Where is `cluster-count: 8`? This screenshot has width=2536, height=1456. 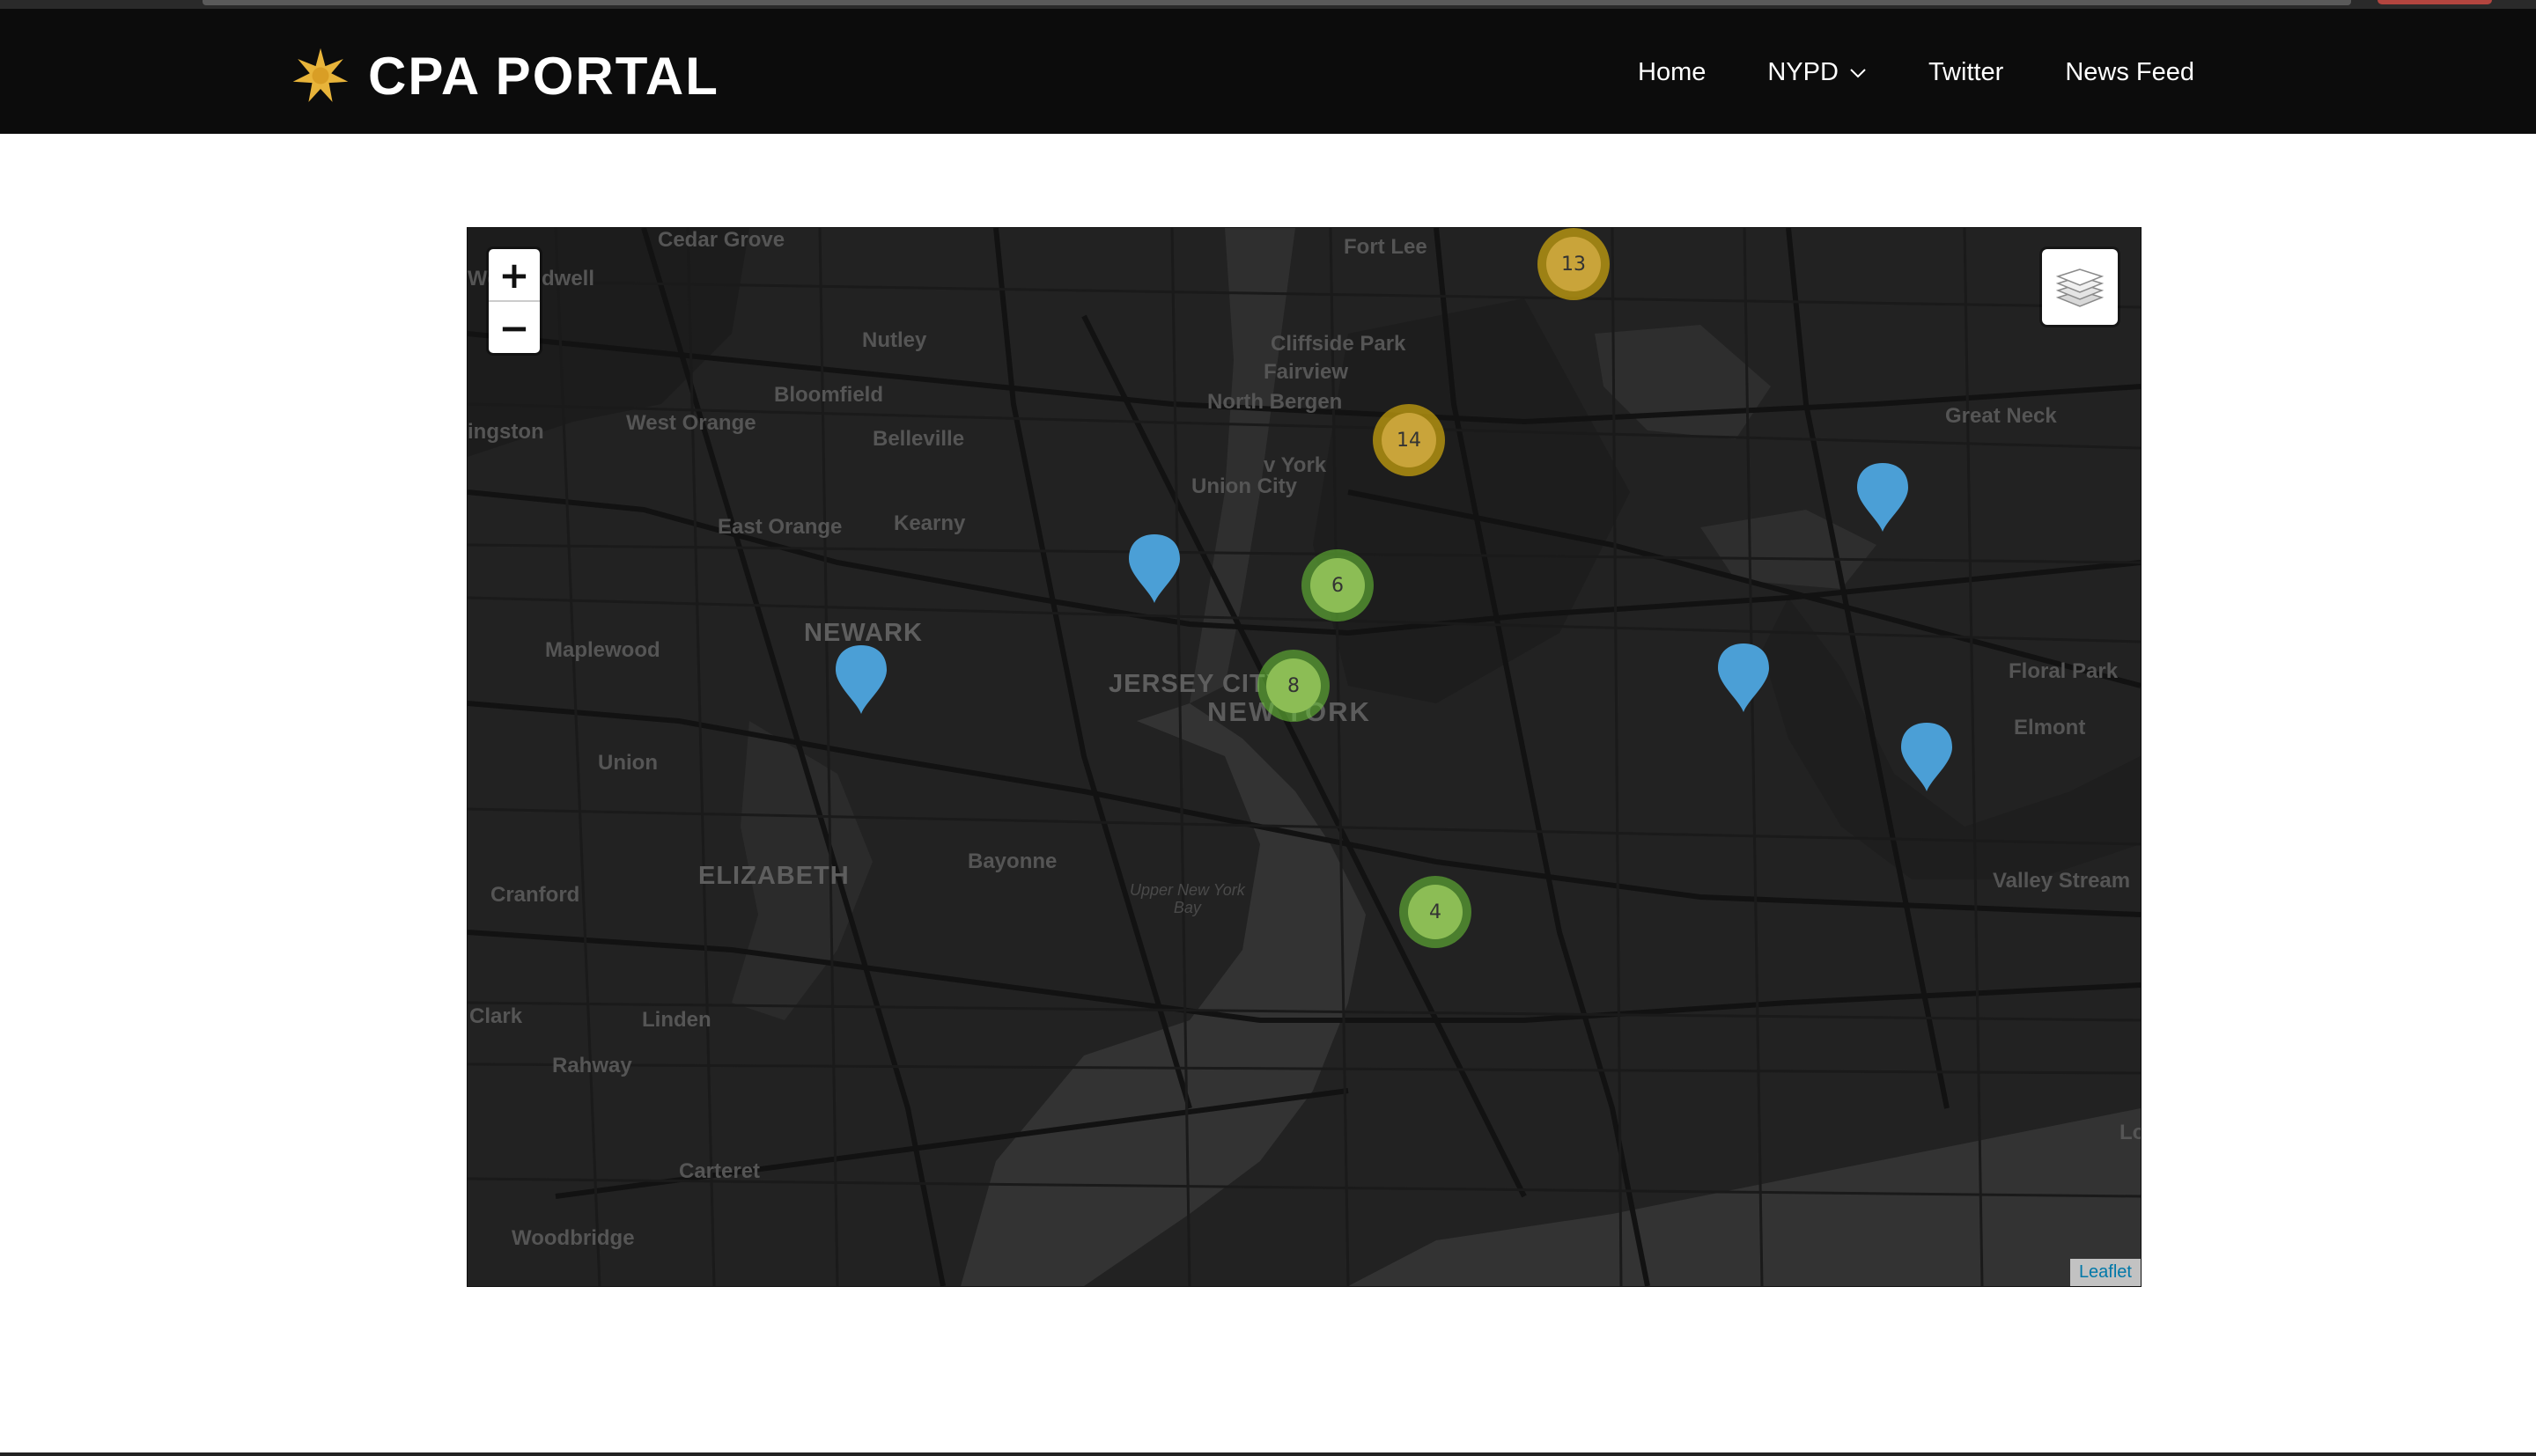
cluster-count: 8 is located at coordinates (1293, 685).